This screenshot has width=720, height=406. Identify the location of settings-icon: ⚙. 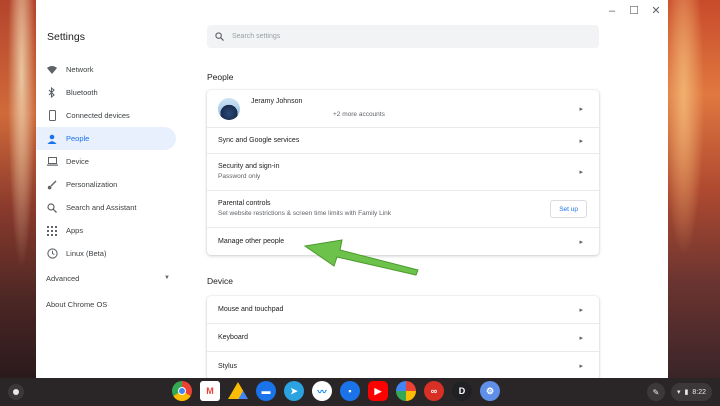
(490, 391).